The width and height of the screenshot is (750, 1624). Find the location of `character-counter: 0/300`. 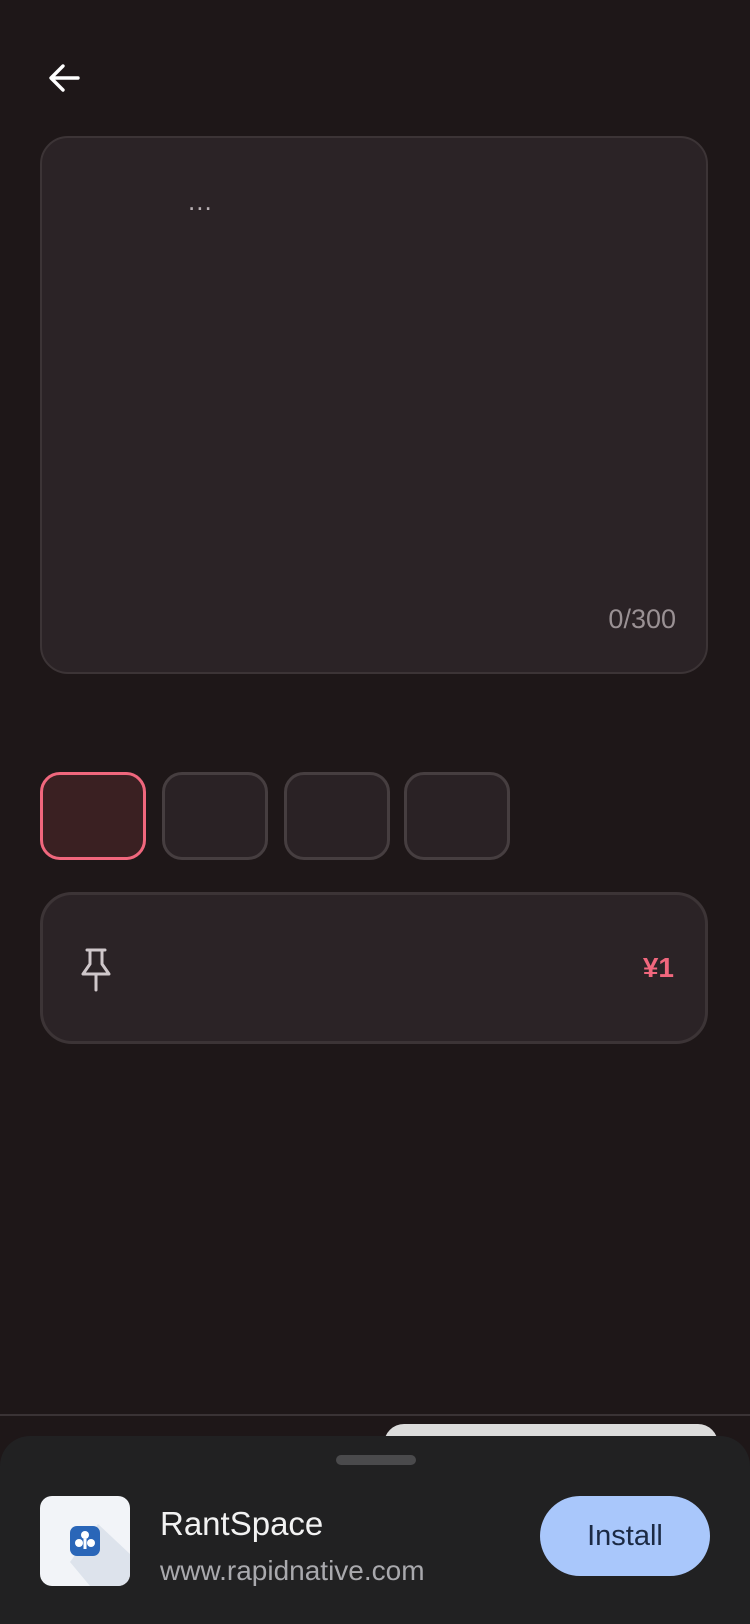

character-counter: 0/300 is located at coordinates (642, 619).